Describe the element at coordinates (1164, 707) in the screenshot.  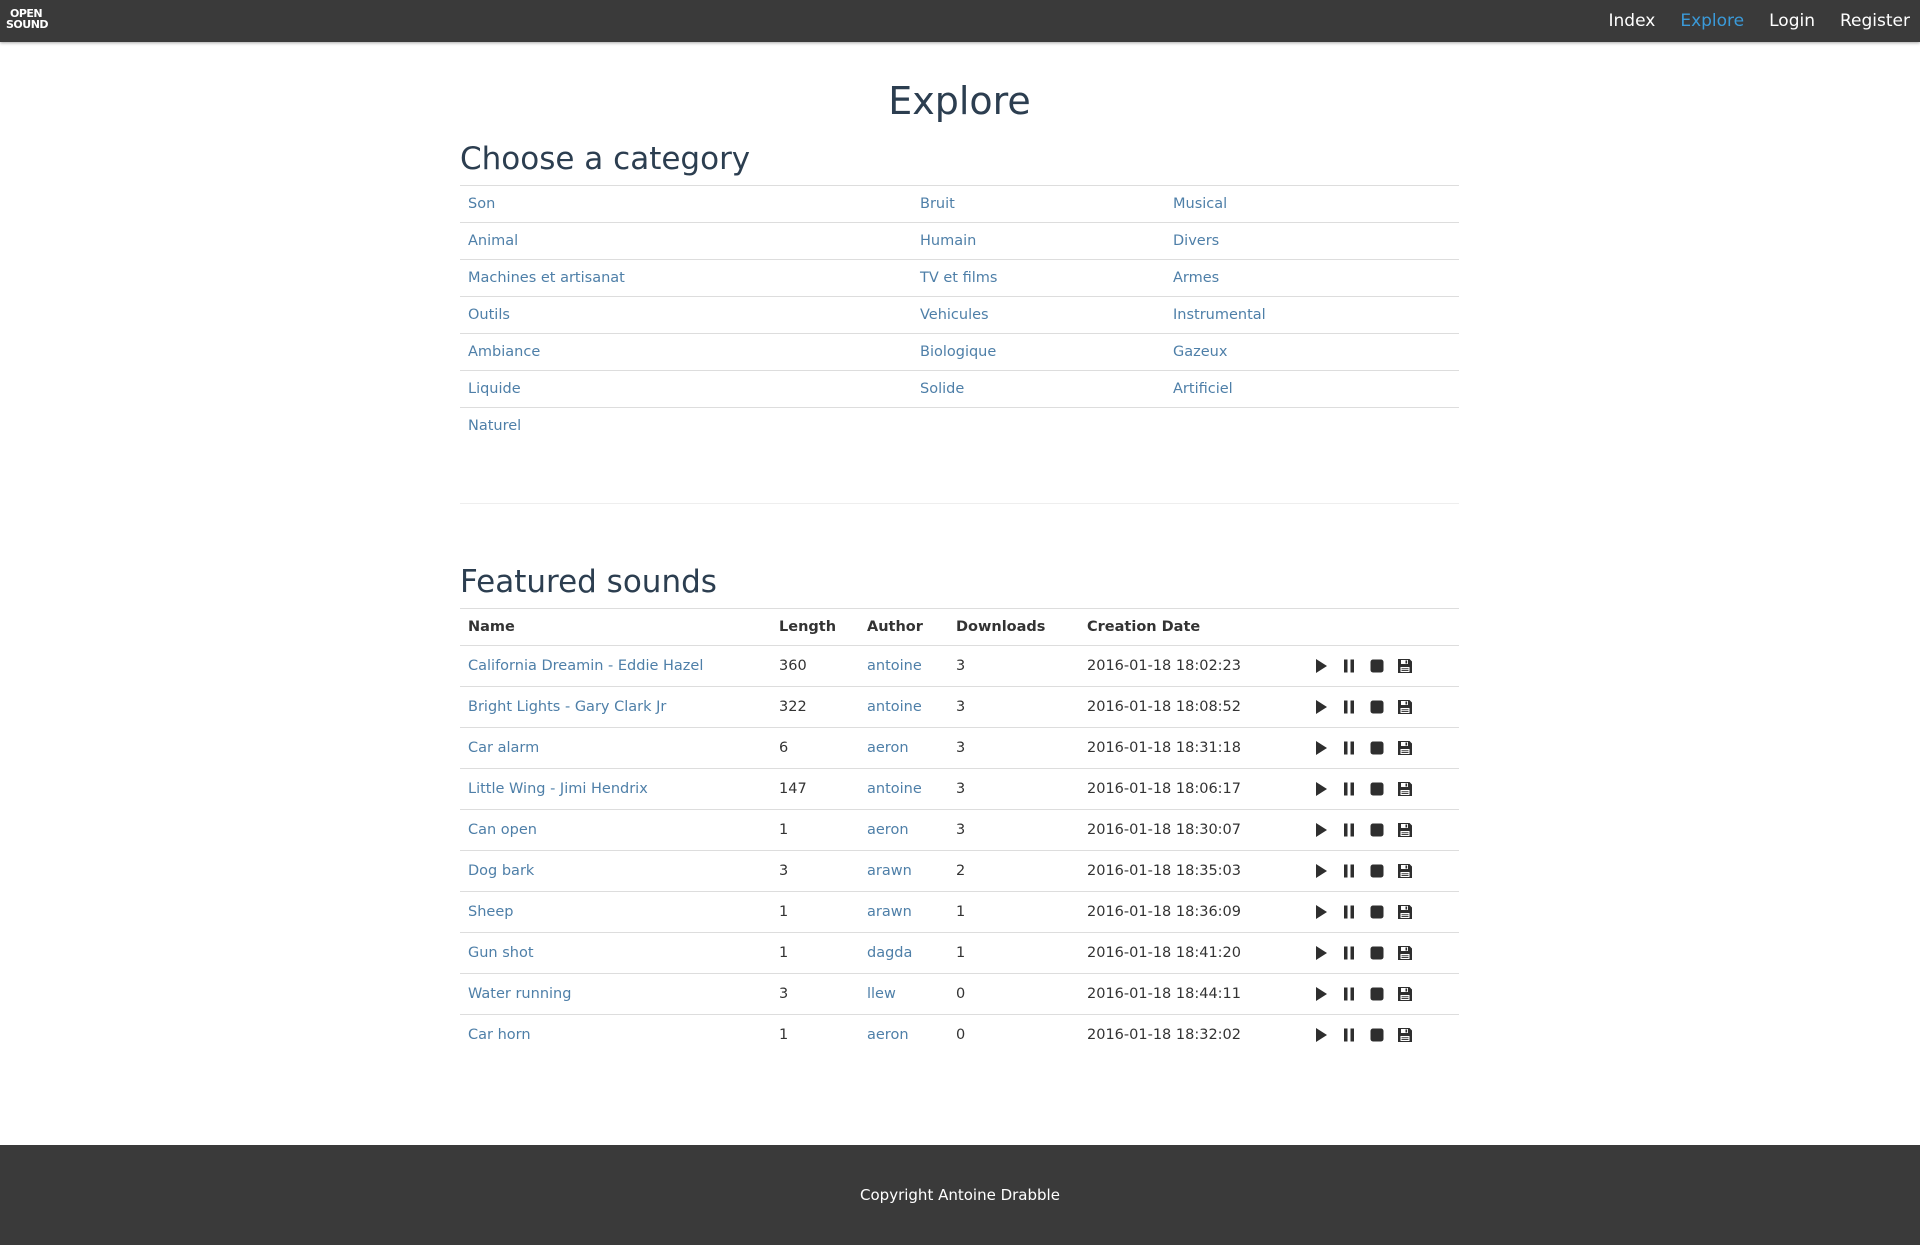
I see `sound-date: 2016-01-18 18:08:52` at that location.